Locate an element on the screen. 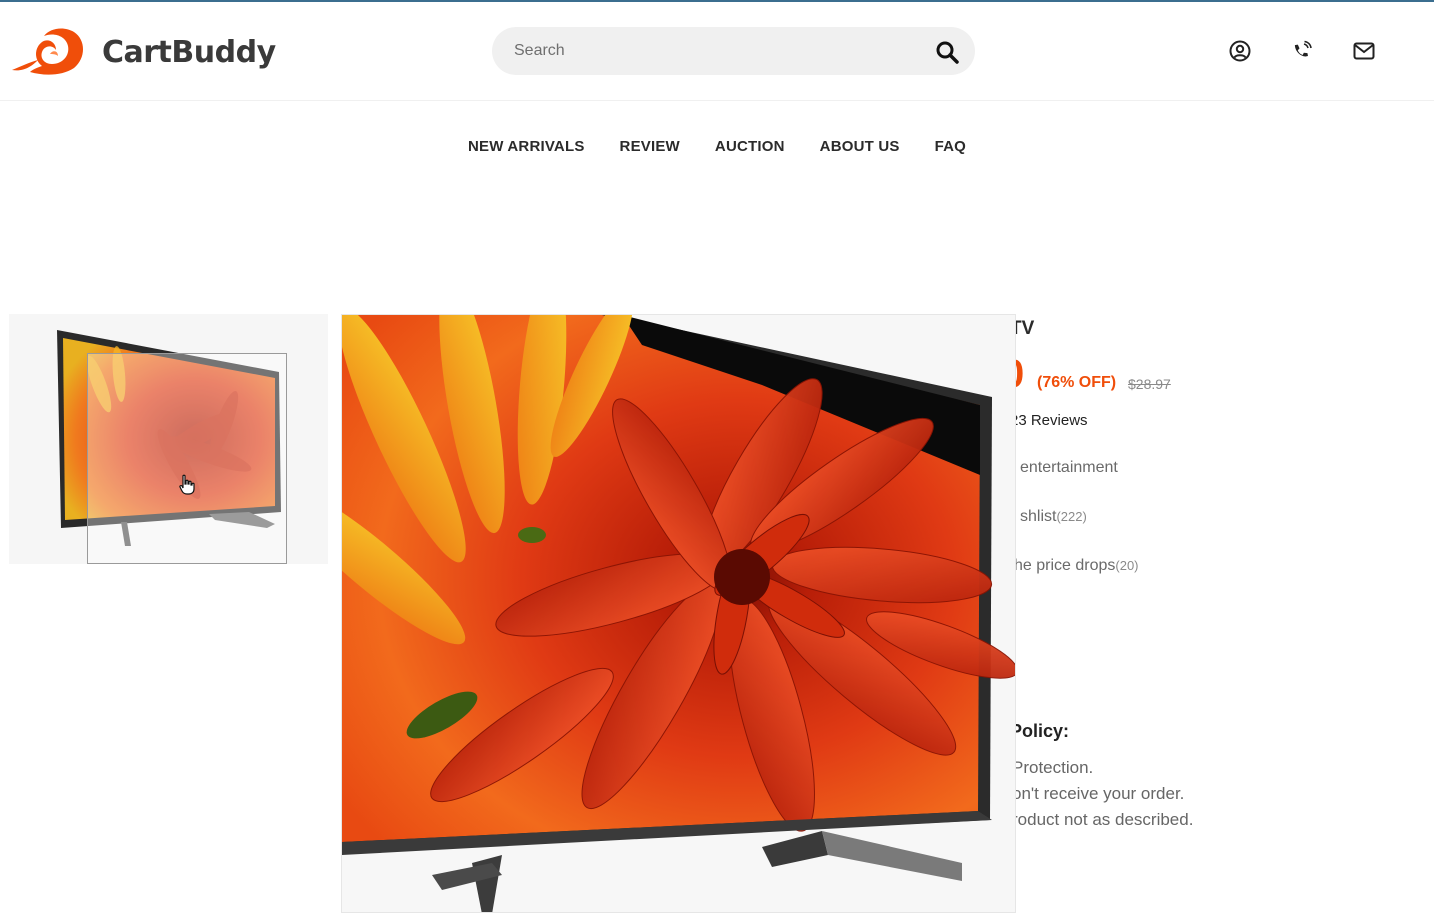  swirl-logo-icon is located at coordinates (47, 51).